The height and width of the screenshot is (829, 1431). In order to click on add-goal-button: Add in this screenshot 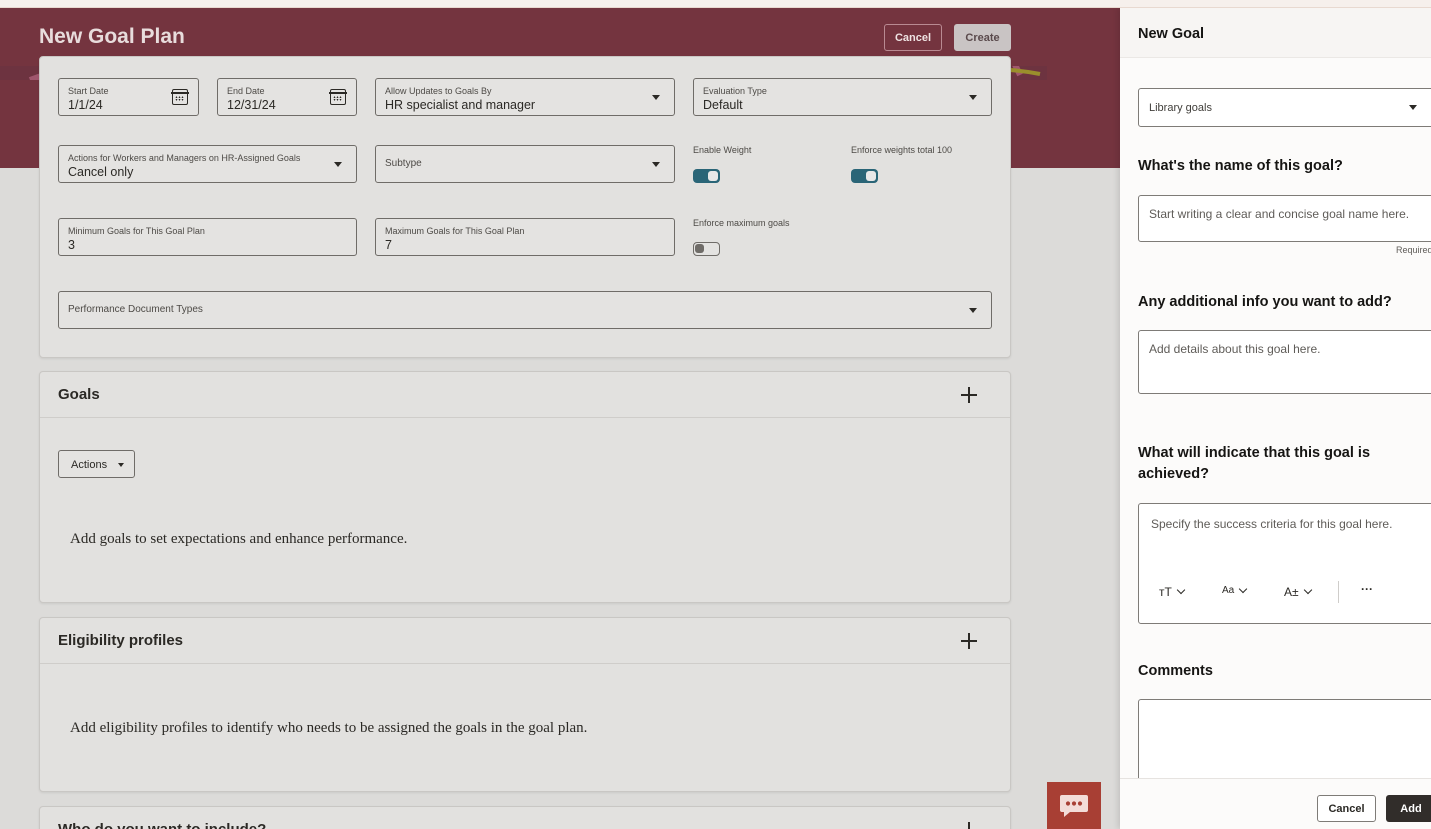, I will do `click(1408, 808)`.